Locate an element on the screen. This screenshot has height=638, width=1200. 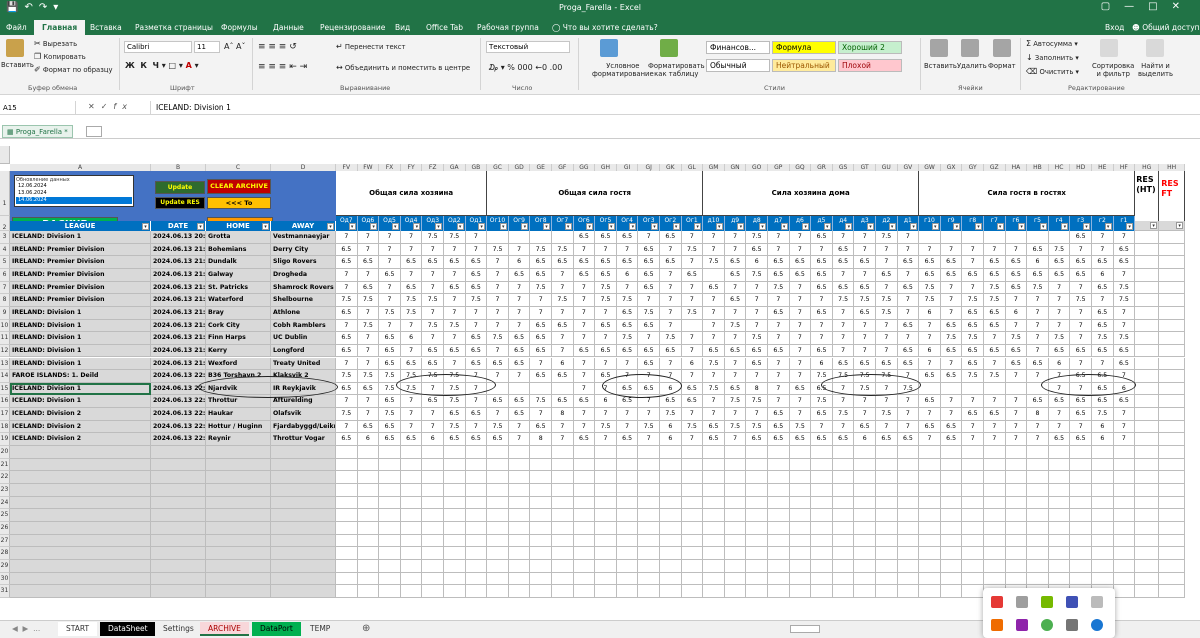
cell-league: IRELAND: Premier Division is located at coordinates (80, 250).